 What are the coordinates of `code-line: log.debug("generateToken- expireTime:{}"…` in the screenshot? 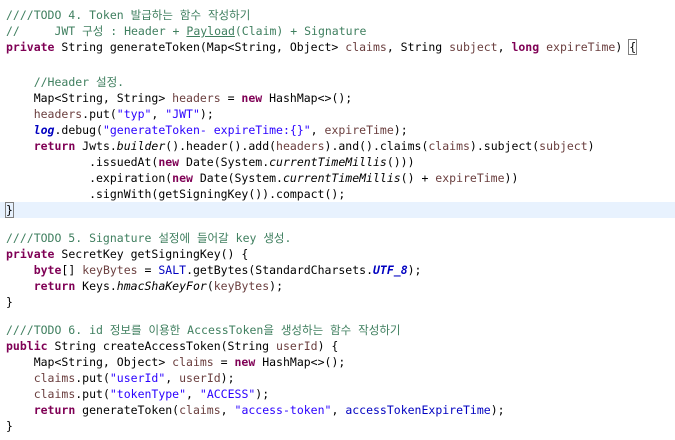 It's located at (340, 130).